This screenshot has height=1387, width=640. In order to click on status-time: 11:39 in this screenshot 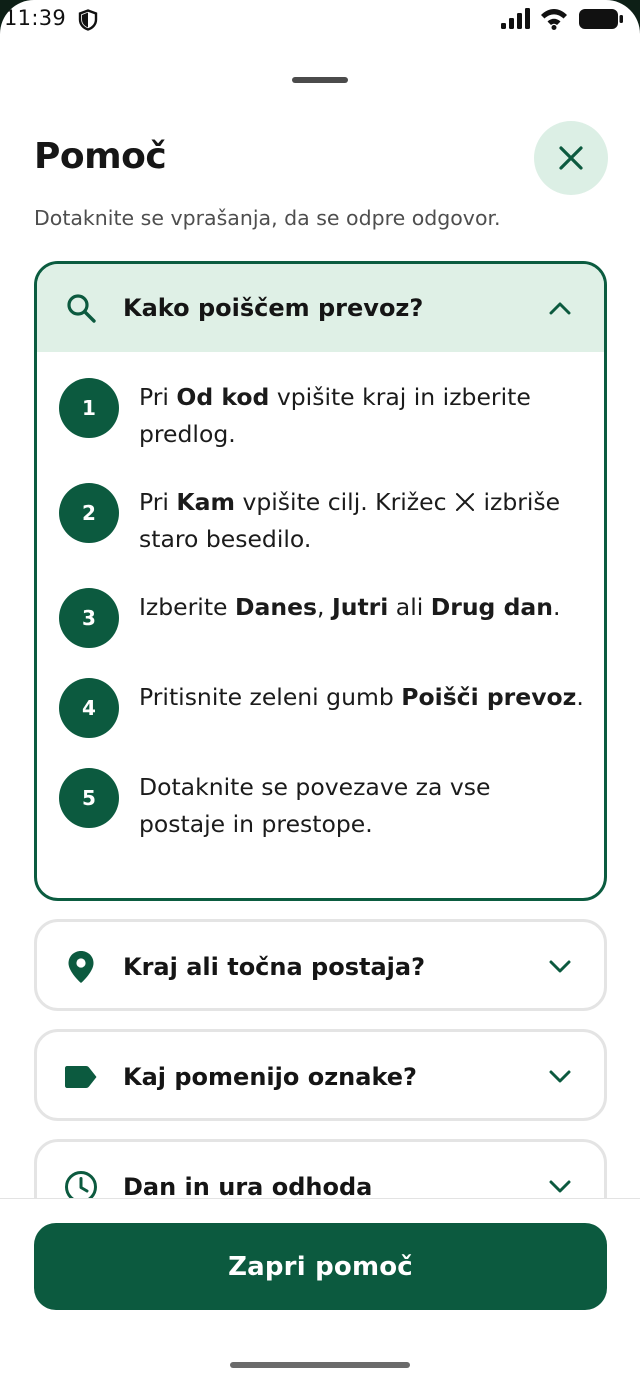, I will do `click(35, 18)`.